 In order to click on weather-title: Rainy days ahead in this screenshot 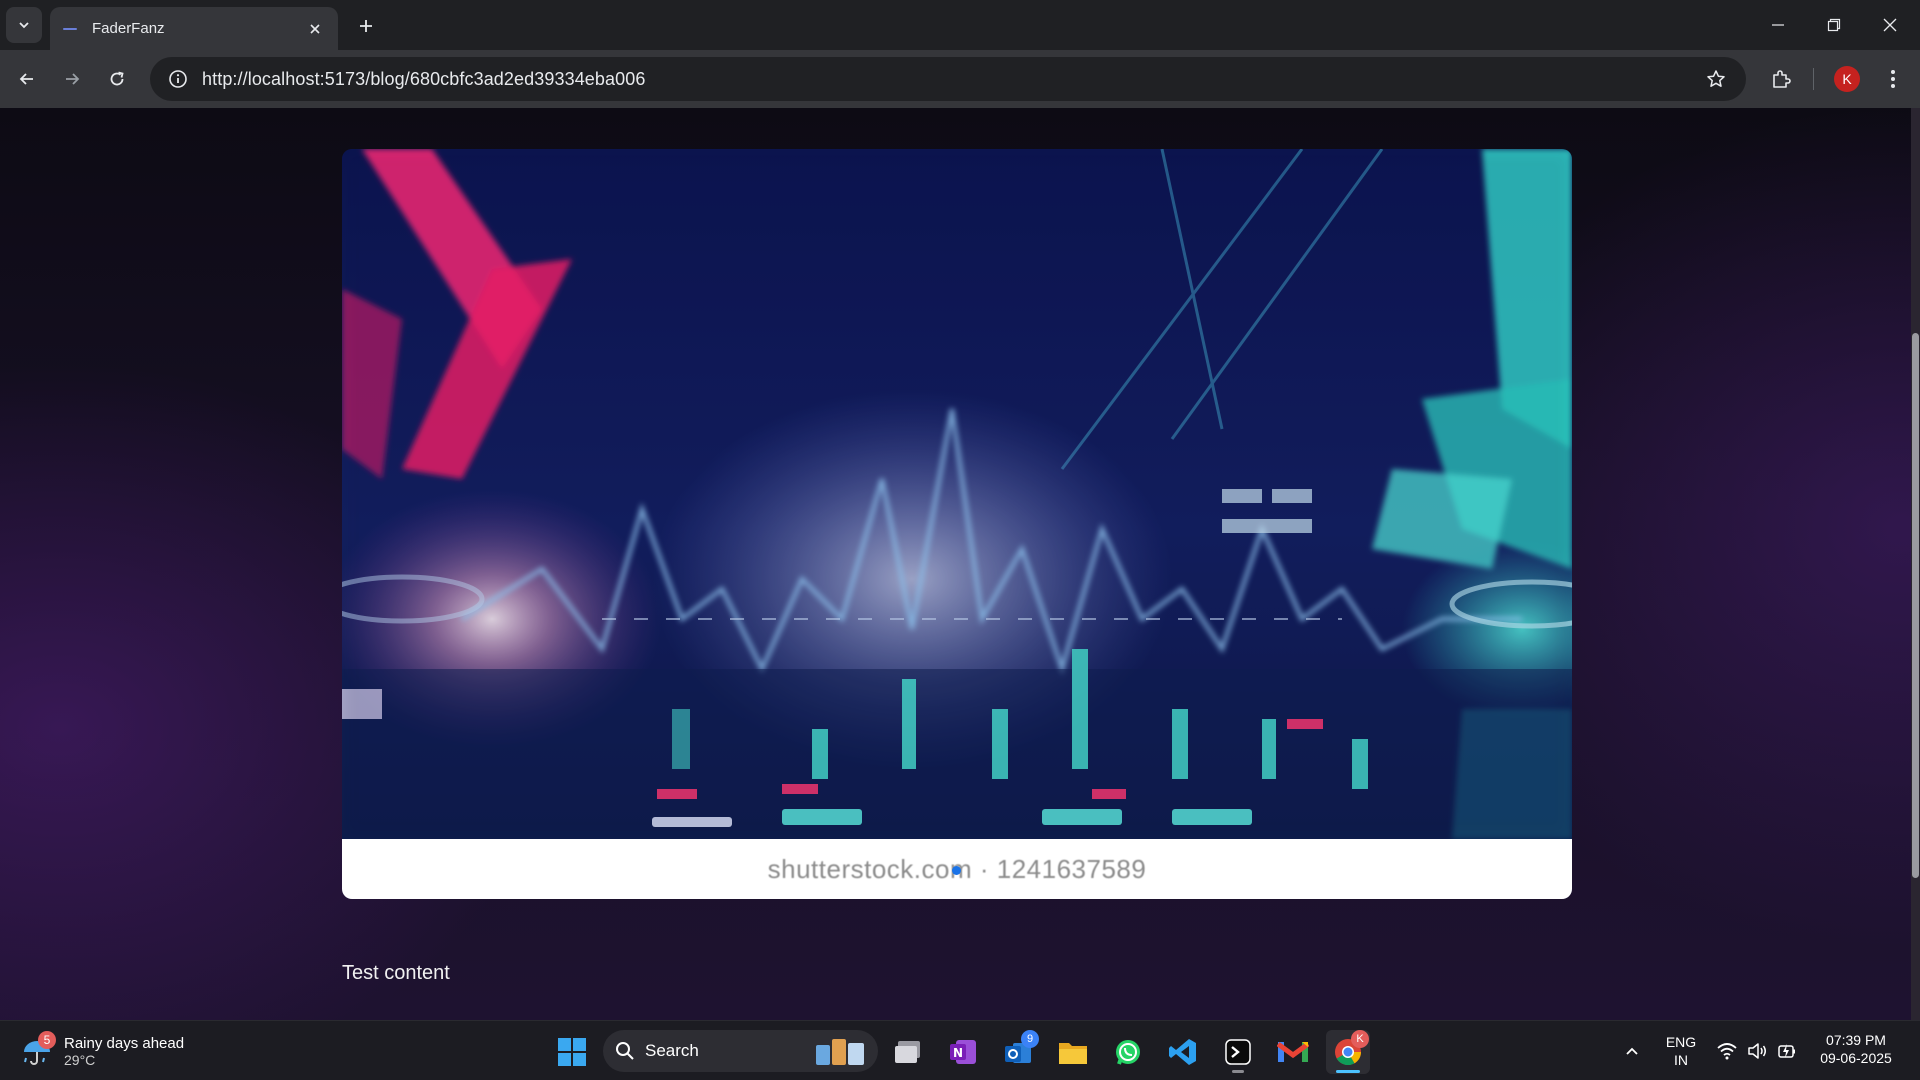, I will do `click(124, 1043)`.